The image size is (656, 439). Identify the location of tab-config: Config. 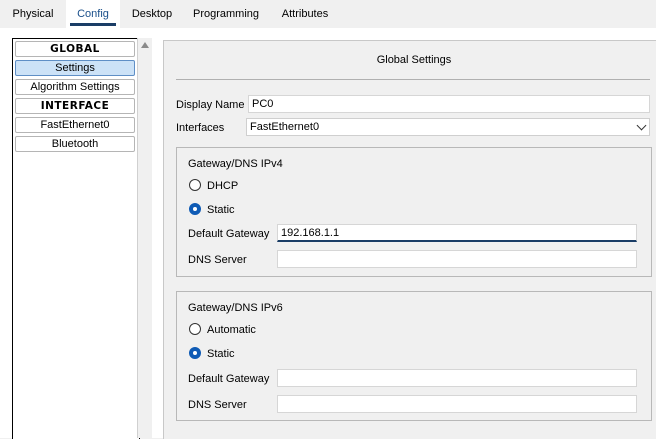
(93, 14).